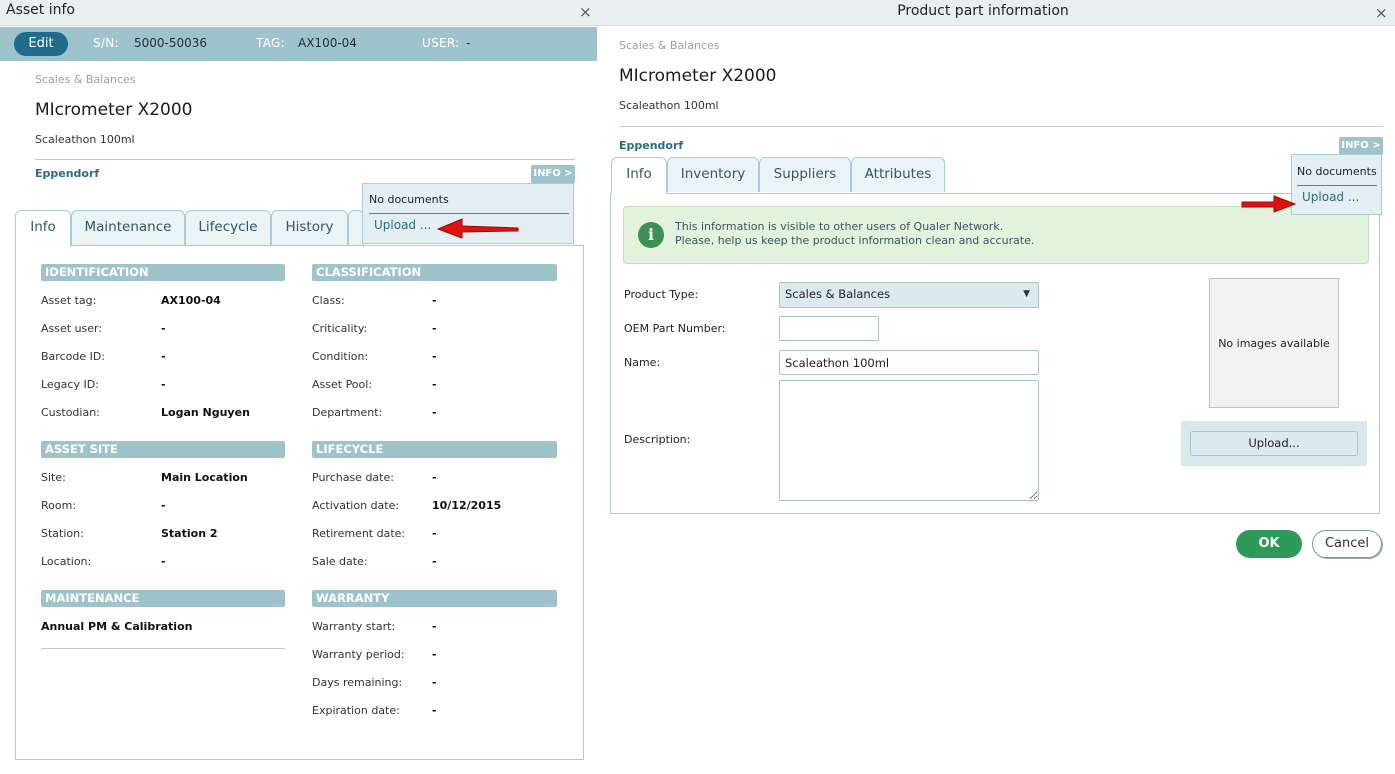  Describe the element at coordinates (434, 449) in the screenshot. I see `section-lifecycle: LIFECYCLE` at that location.